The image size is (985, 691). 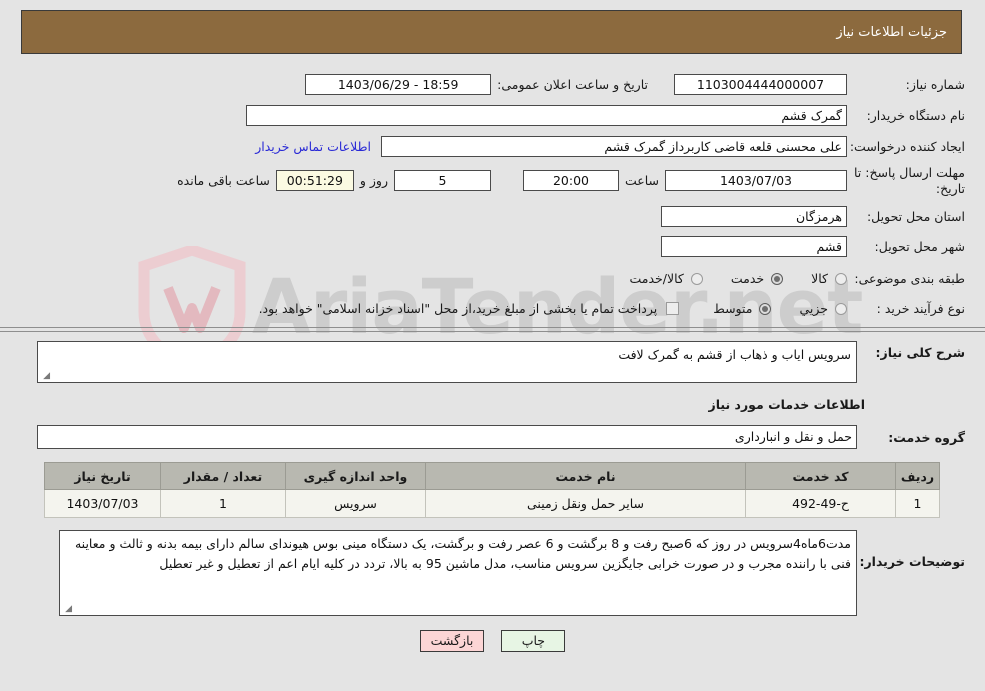 What do you see at coordinates (442, 181) in the screenshot?
I see `remaining-days-value: 5` at bounding box center [442, 181].